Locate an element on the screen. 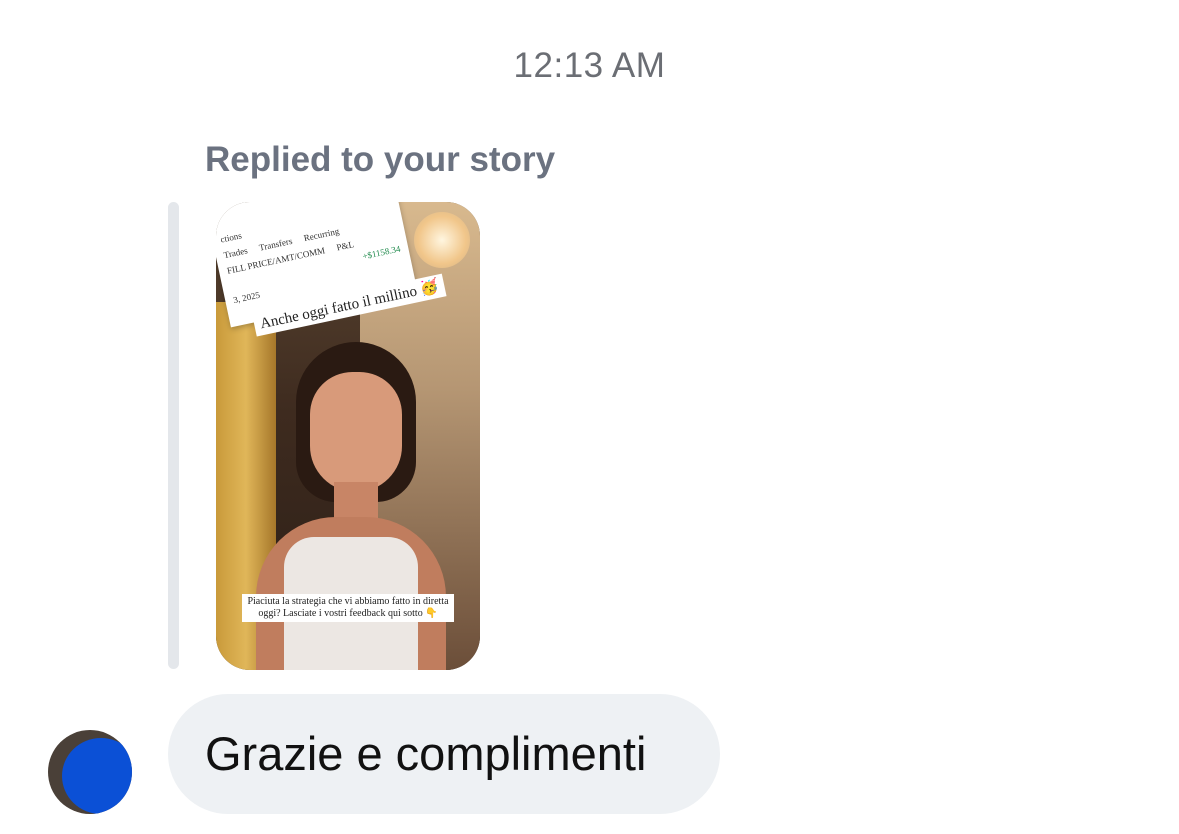 The image size is (1179, 834). story-reply-label: Replied to your story is located at coordinates (380, 159).